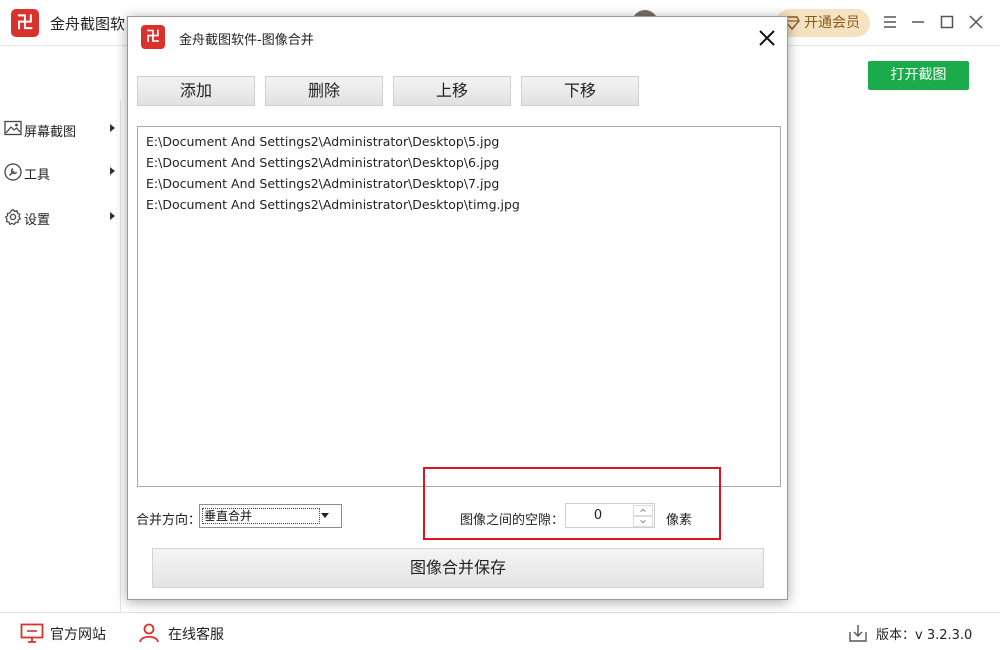  Describe the element at coordinates (32, 633) in the screenshot. I see `monitor-icon` at that location.